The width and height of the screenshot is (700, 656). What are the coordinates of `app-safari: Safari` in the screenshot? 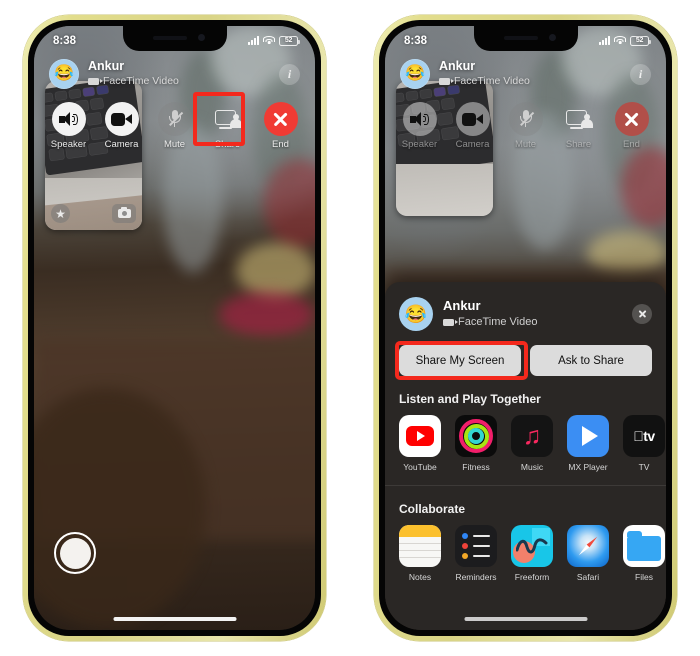 It's located at (588, 553).